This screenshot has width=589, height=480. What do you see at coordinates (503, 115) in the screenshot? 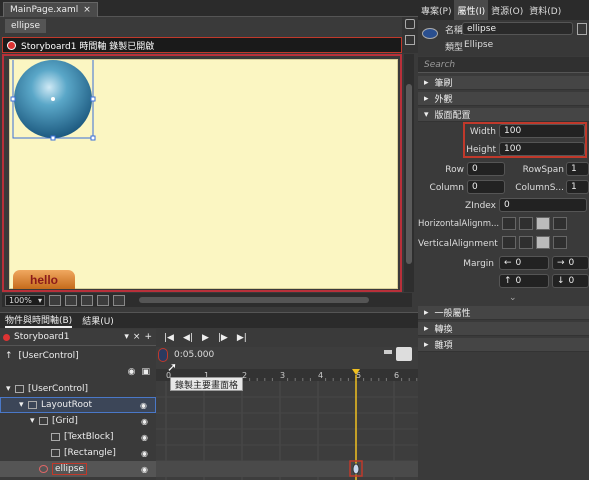
I see `category-layout: ▾ 版面配置` at bounding box center [503, 115].